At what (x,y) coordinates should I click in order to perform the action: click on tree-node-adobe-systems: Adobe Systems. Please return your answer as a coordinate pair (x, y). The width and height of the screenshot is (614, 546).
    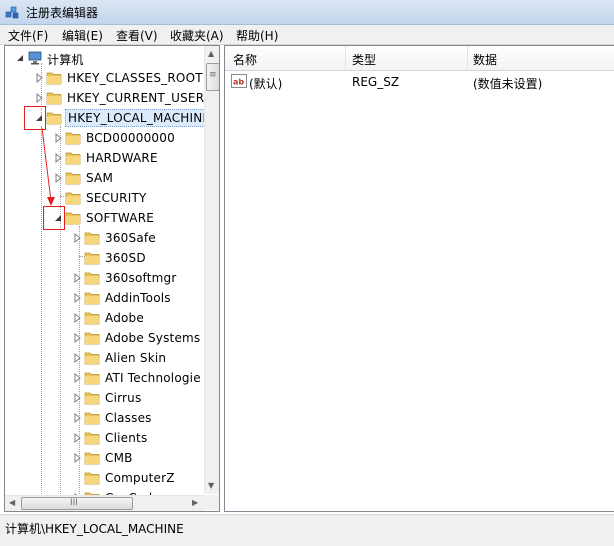
    Looking at the image, I should click on (105, 338).